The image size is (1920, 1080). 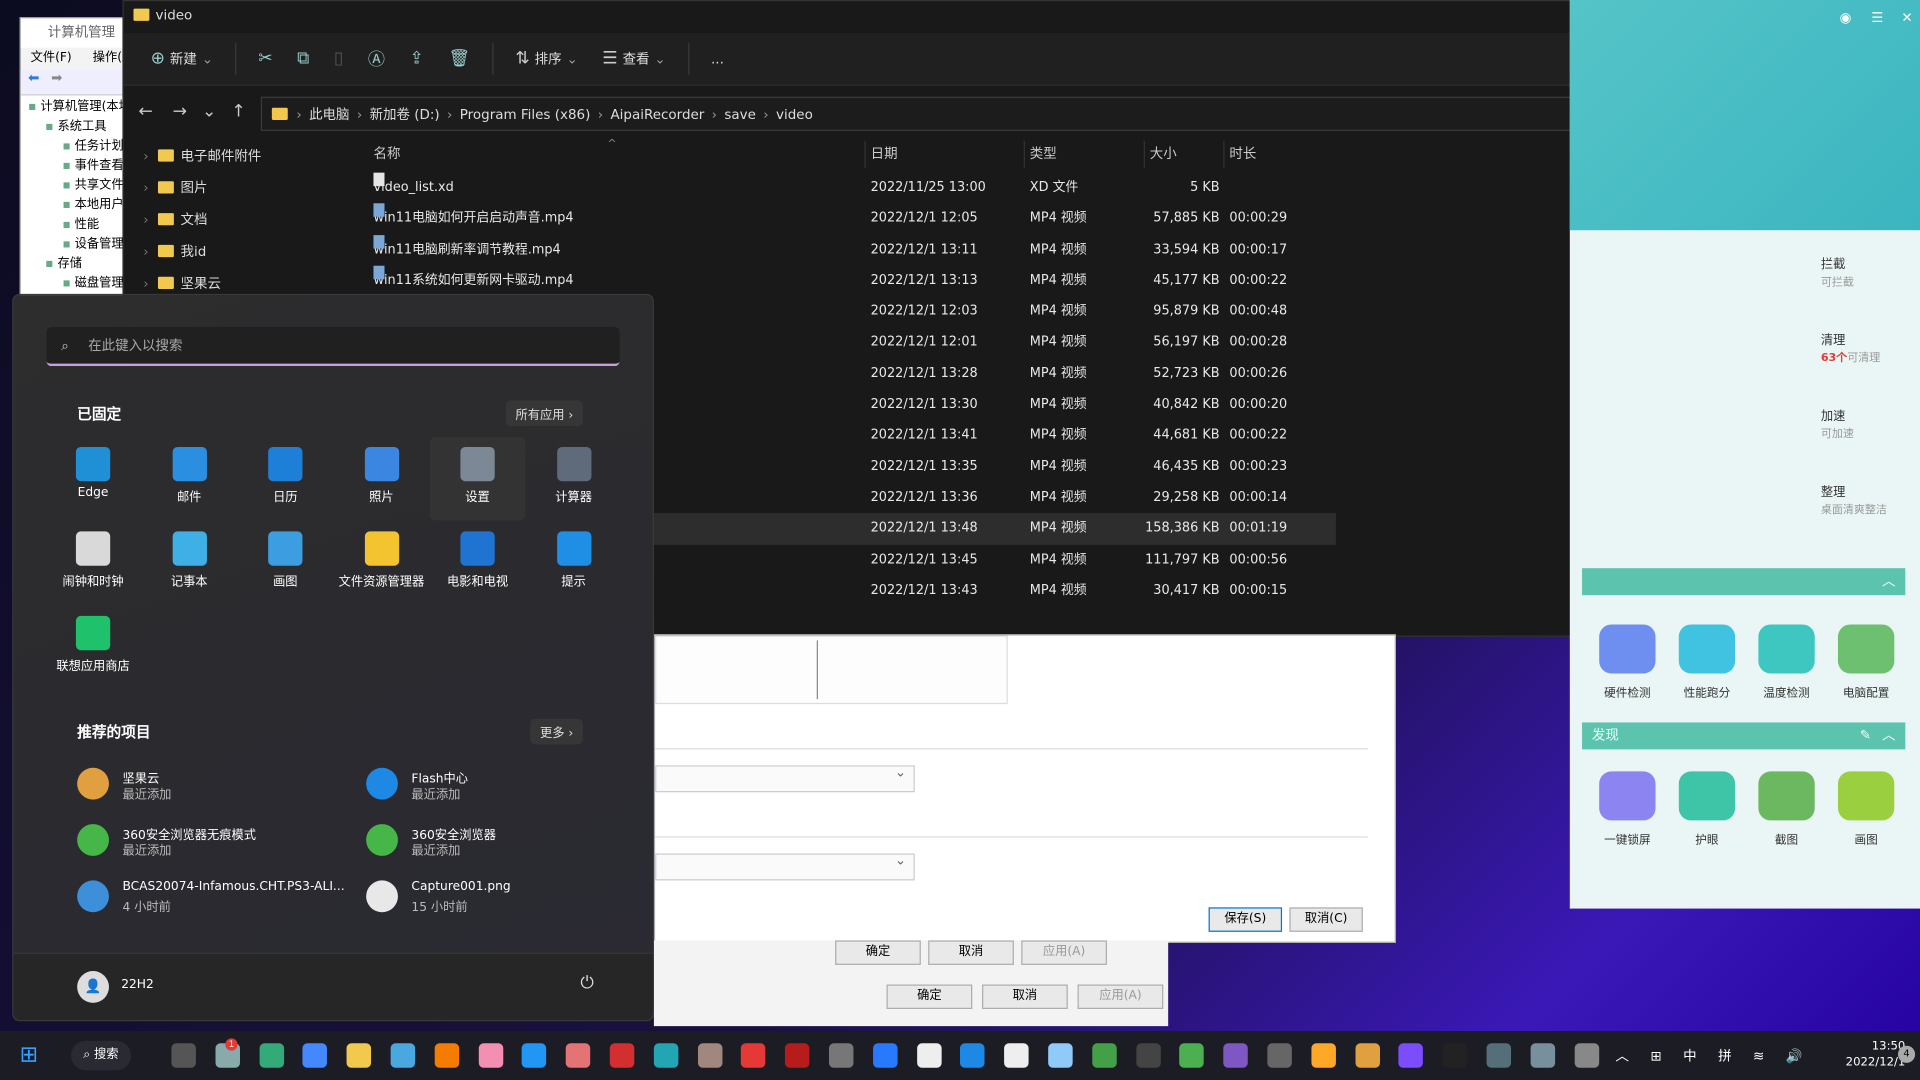 I want to click on screenshot-scissors-icon, so click(x=1786, y=796).